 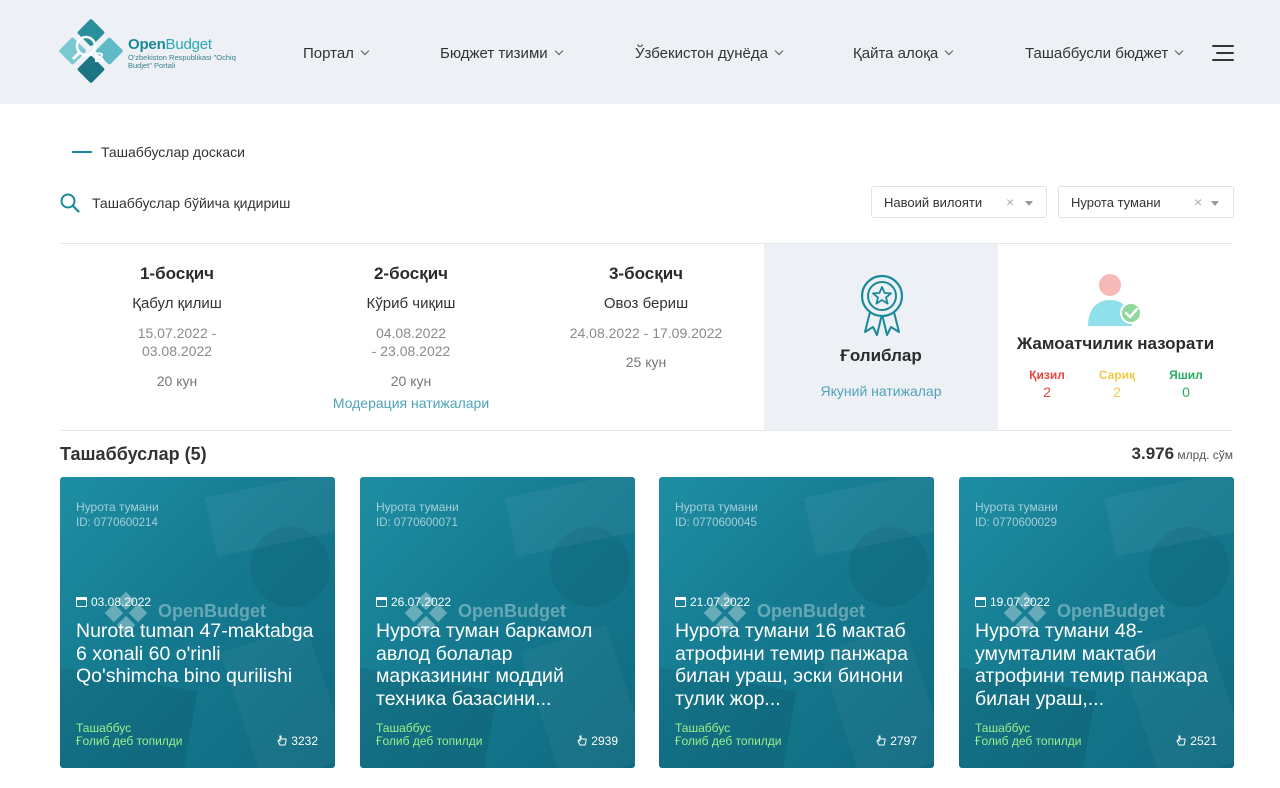 I want to click on stage-days: 25 кун, so click(x=646, y=362).